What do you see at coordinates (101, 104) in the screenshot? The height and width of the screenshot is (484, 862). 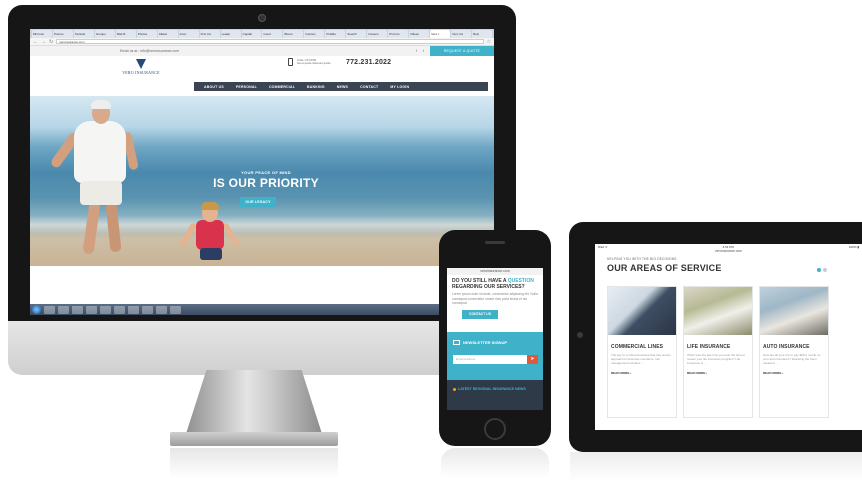 I see `hero-photo-man-hair` at bounding box center [101, 104].